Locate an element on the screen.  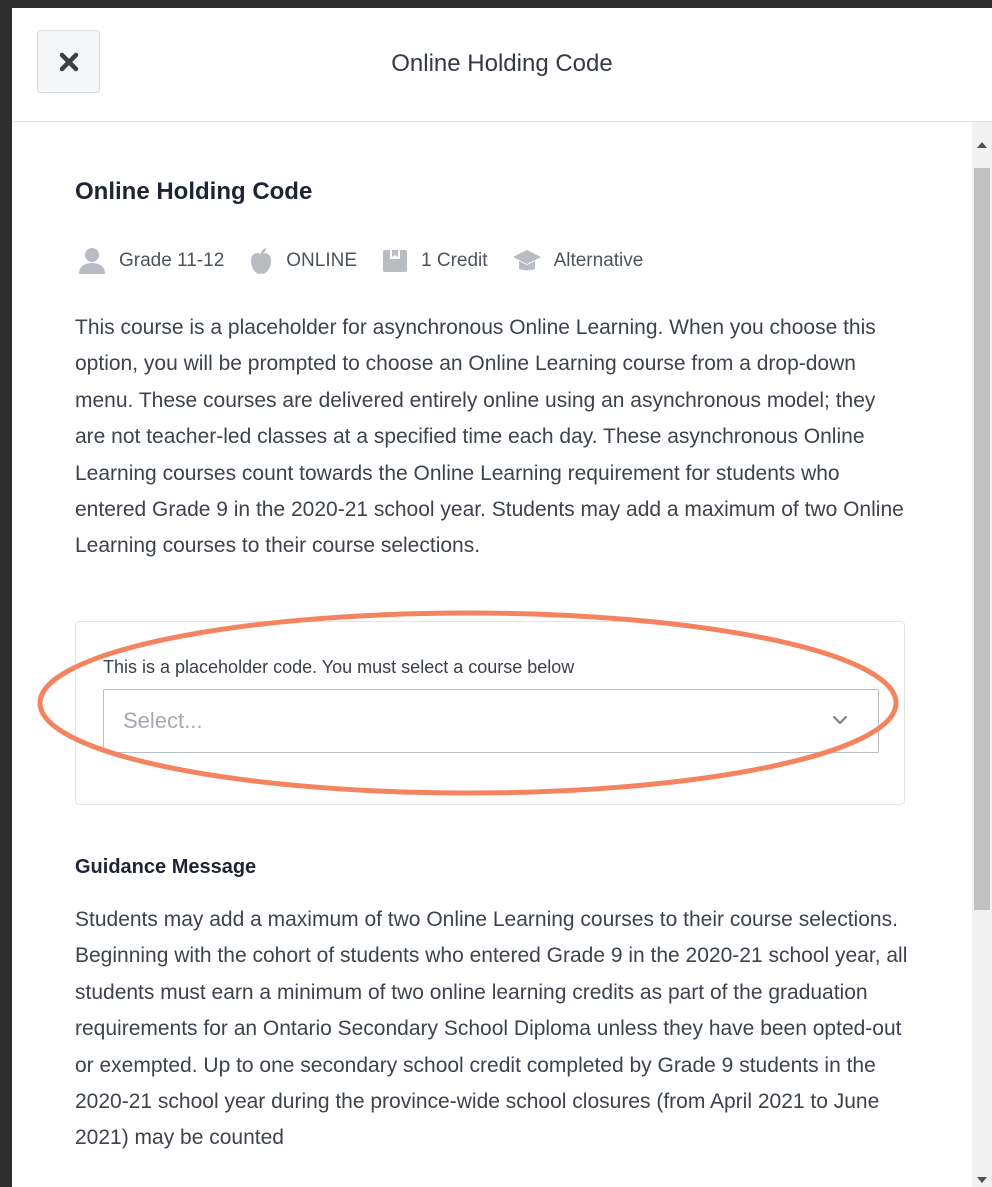
course-title: Online Holding Code is located at coordinates (194, 191).